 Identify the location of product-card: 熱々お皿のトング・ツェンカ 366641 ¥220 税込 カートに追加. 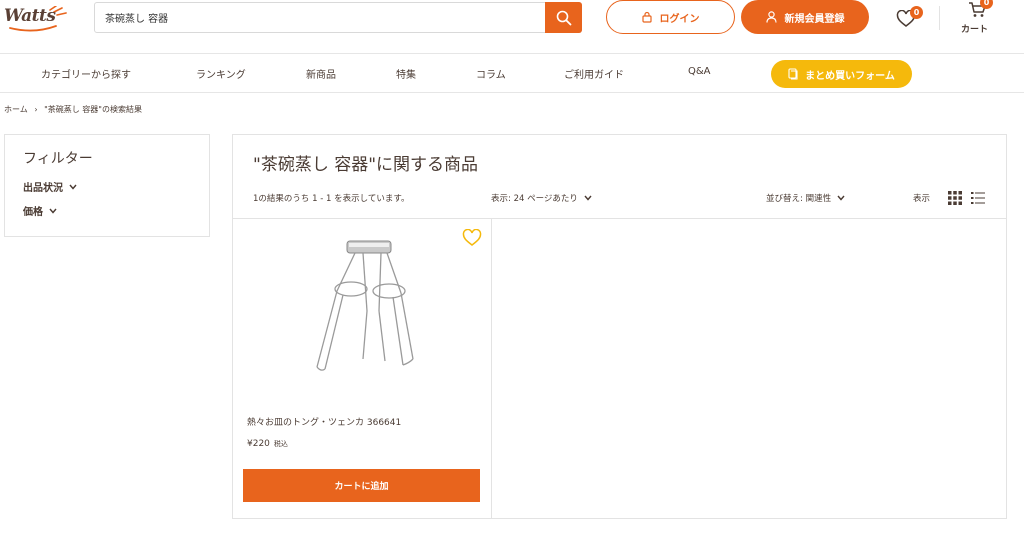
(362, 369).